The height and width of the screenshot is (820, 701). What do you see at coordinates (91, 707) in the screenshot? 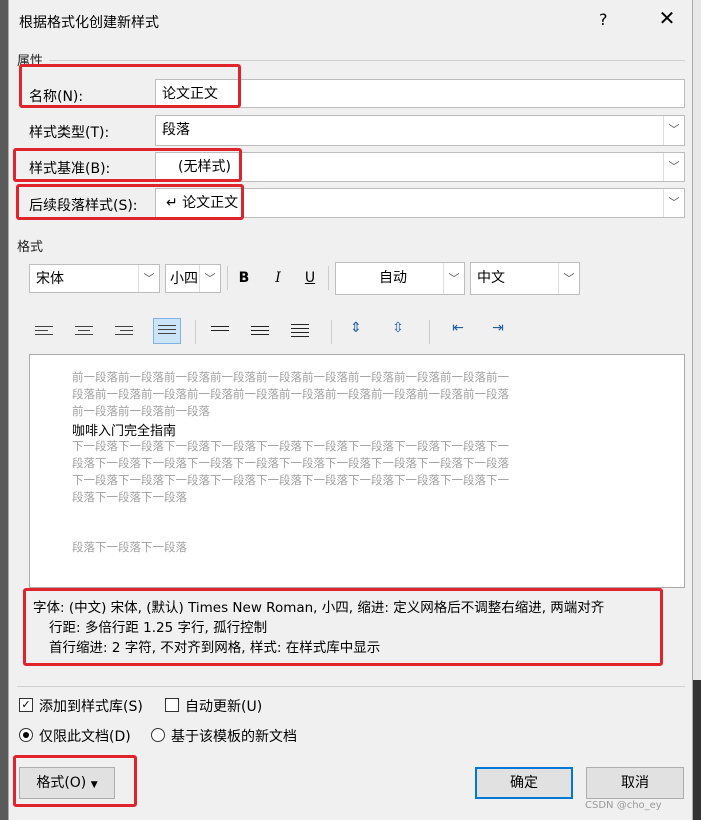
I see `add-to-gallery-label: 添加到样式库(S)` at bounding box center [91, 707].